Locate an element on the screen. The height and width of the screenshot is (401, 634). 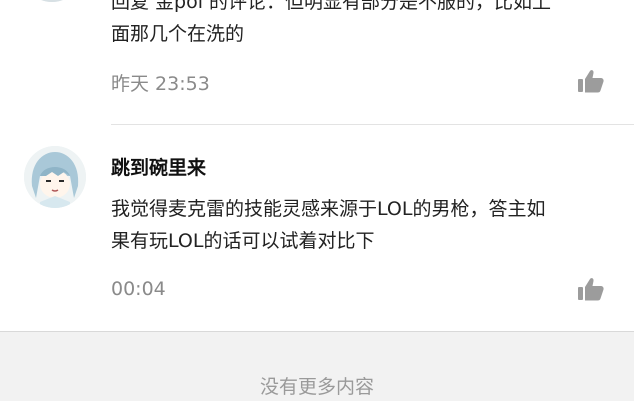
commenter-name: 跳到碗里来 is located at coordinates (158, 166).